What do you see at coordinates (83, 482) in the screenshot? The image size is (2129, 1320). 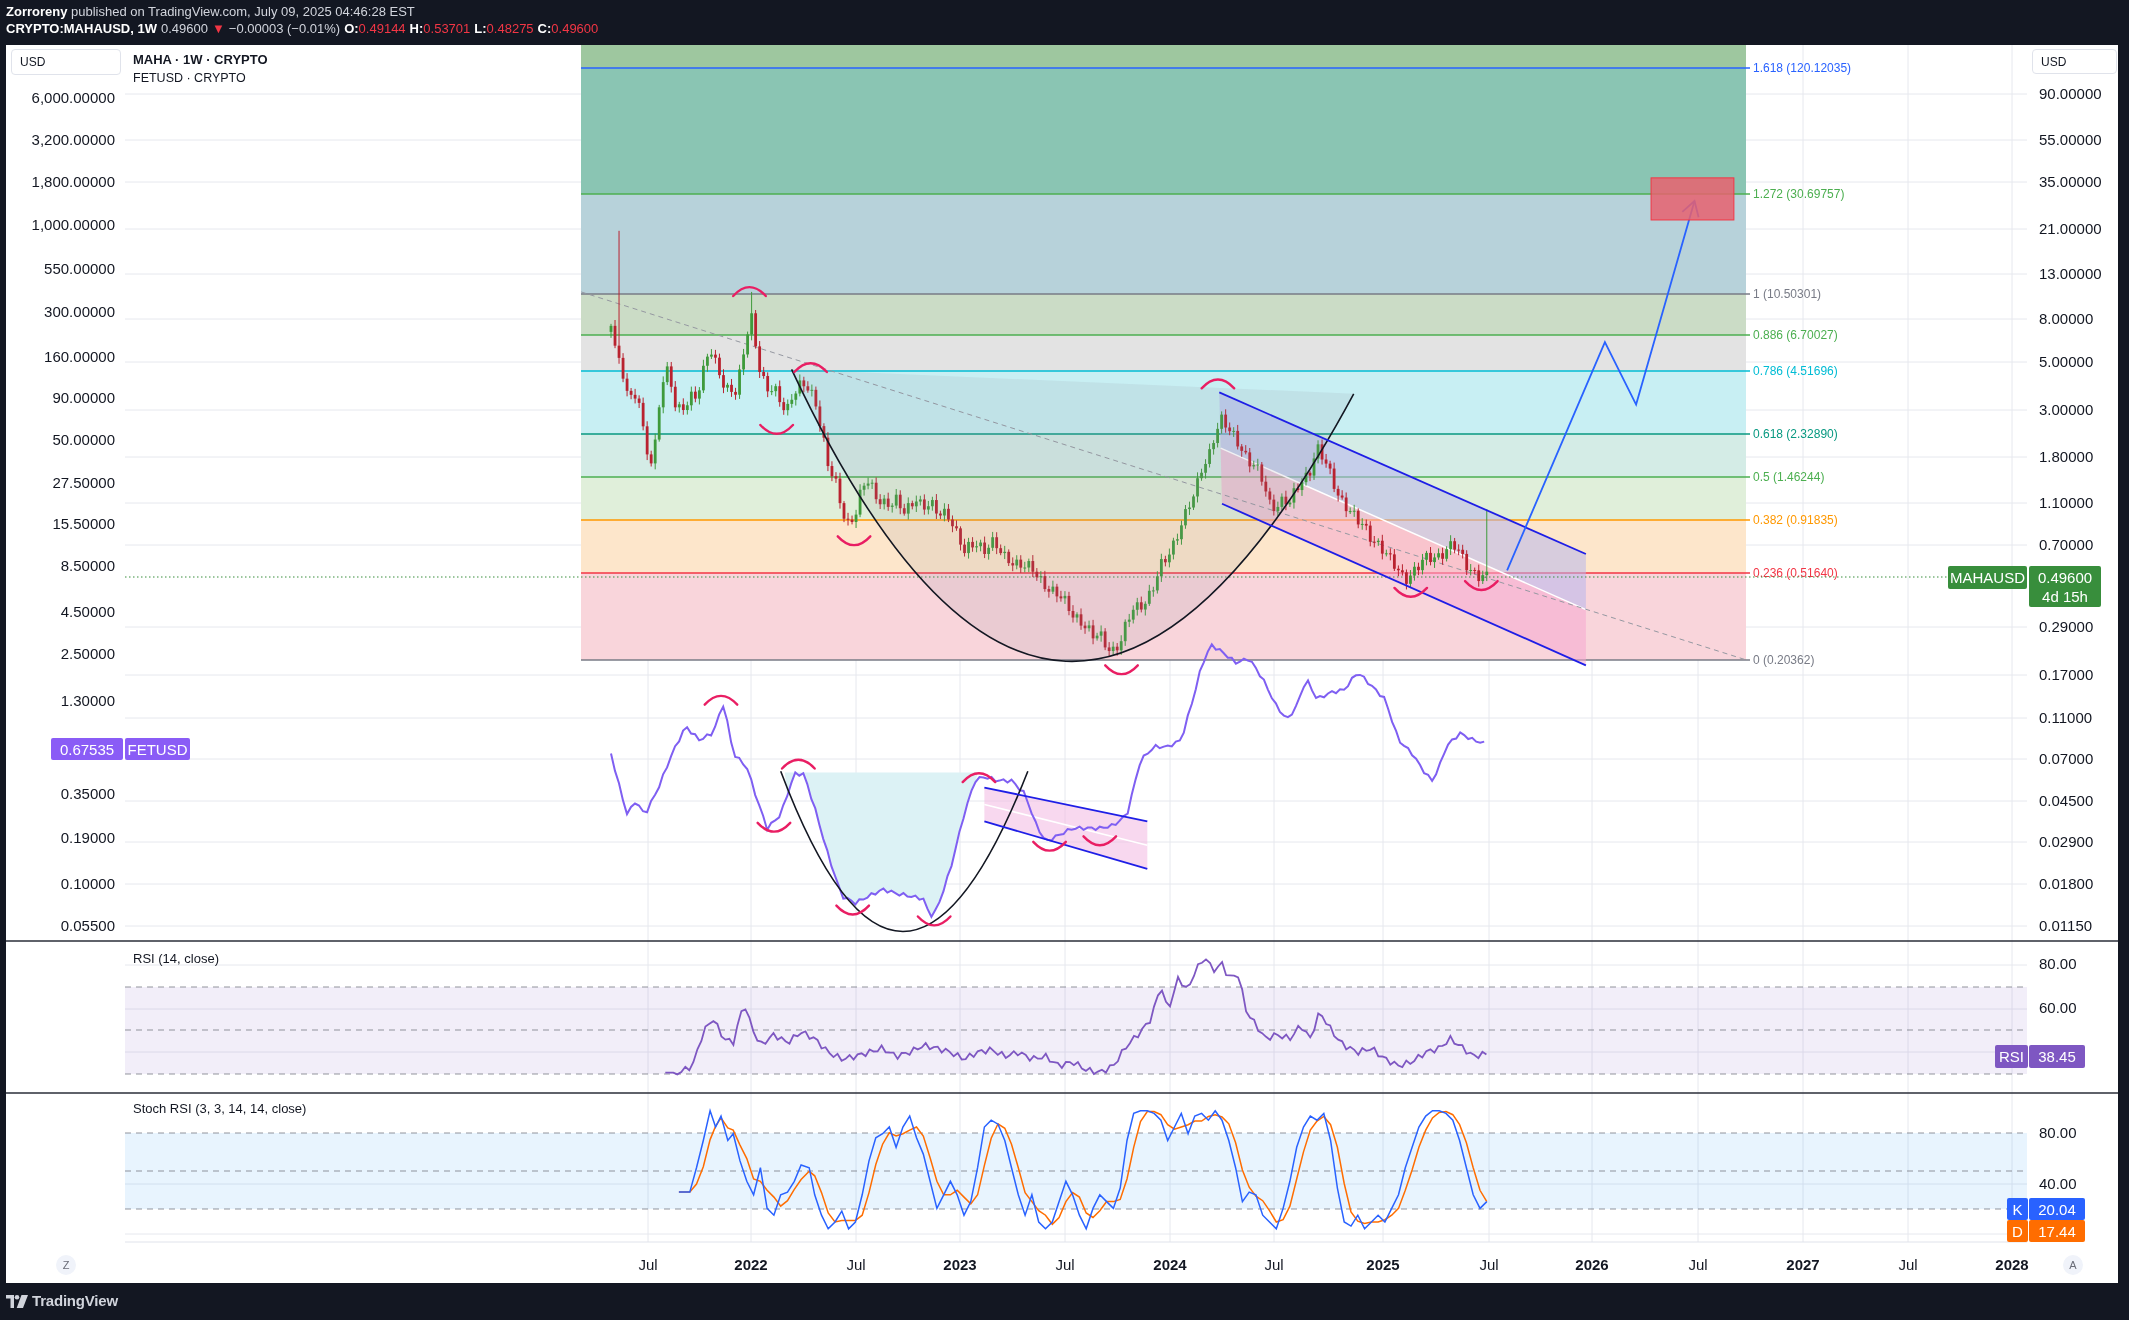 I see `axis-label: 27.50000` at bounding box center [83, 482].